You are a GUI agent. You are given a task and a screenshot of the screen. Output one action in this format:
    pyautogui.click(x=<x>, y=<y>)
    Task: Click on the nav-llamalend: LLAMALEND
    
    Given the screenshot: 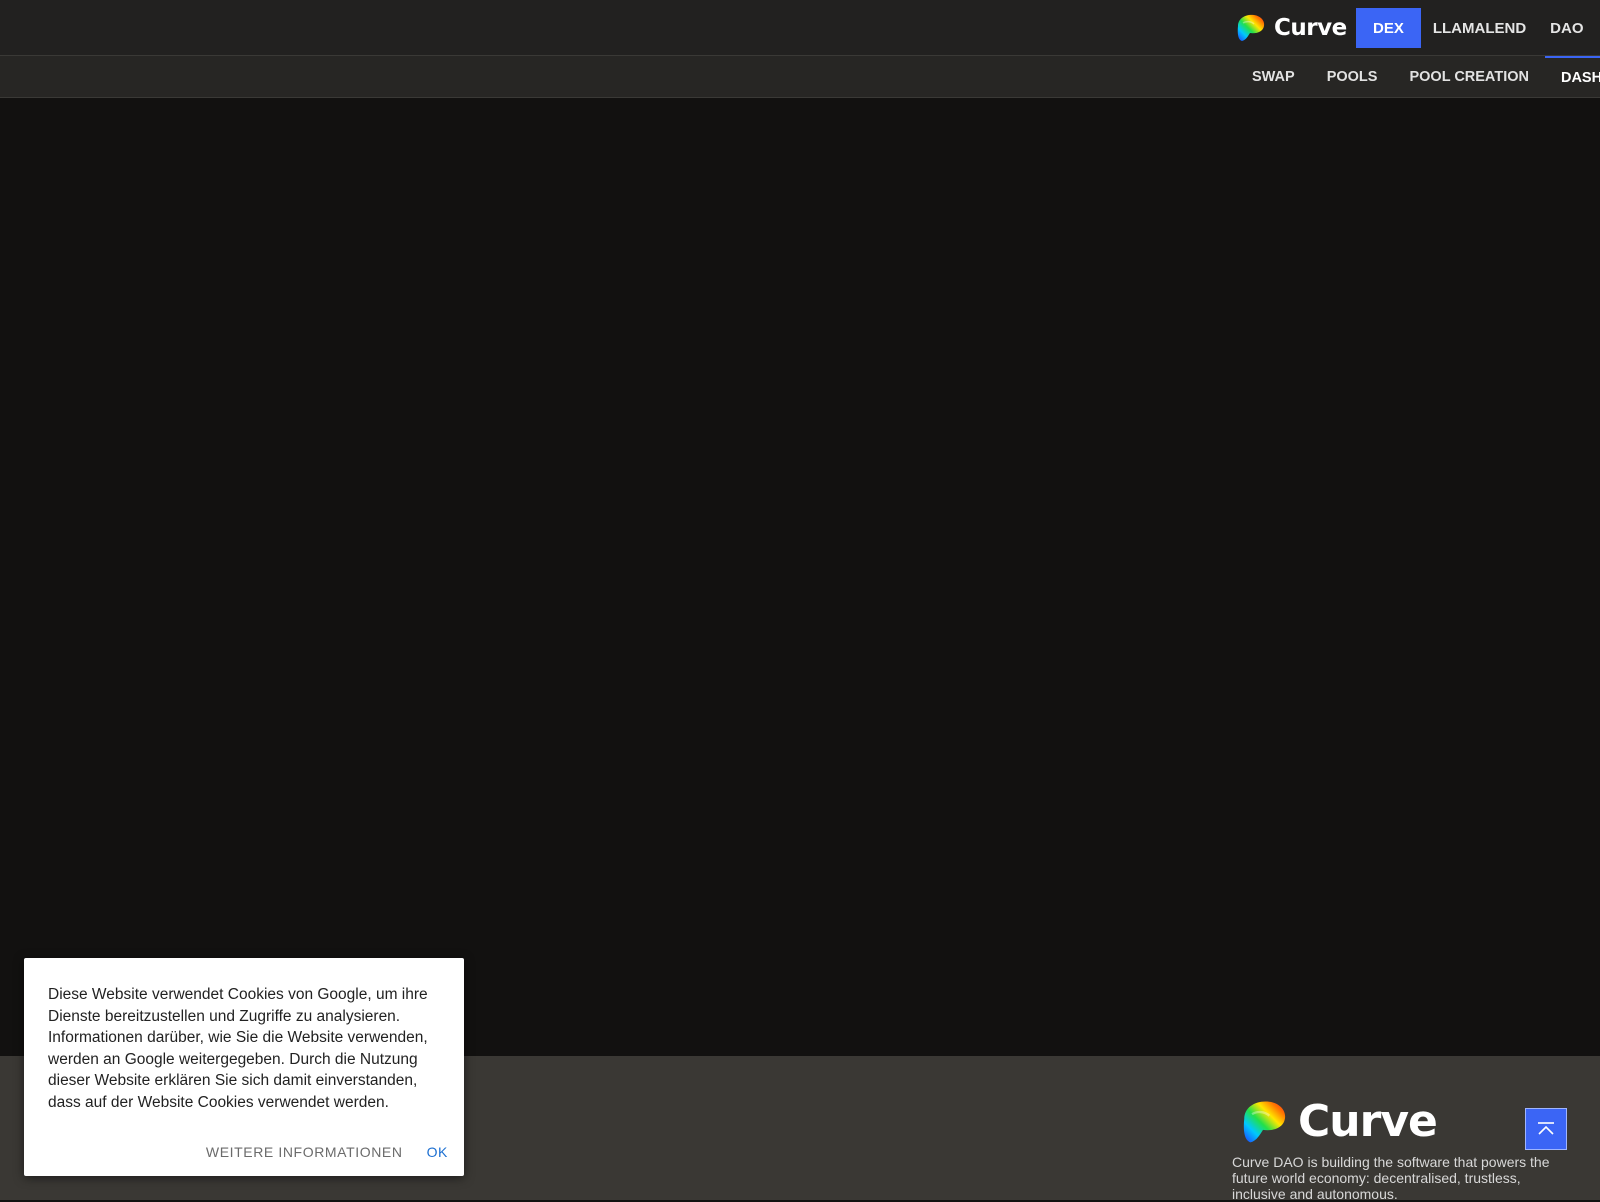 What is the action you would take?
    pyautogui.click(x=1479, y=28)
    